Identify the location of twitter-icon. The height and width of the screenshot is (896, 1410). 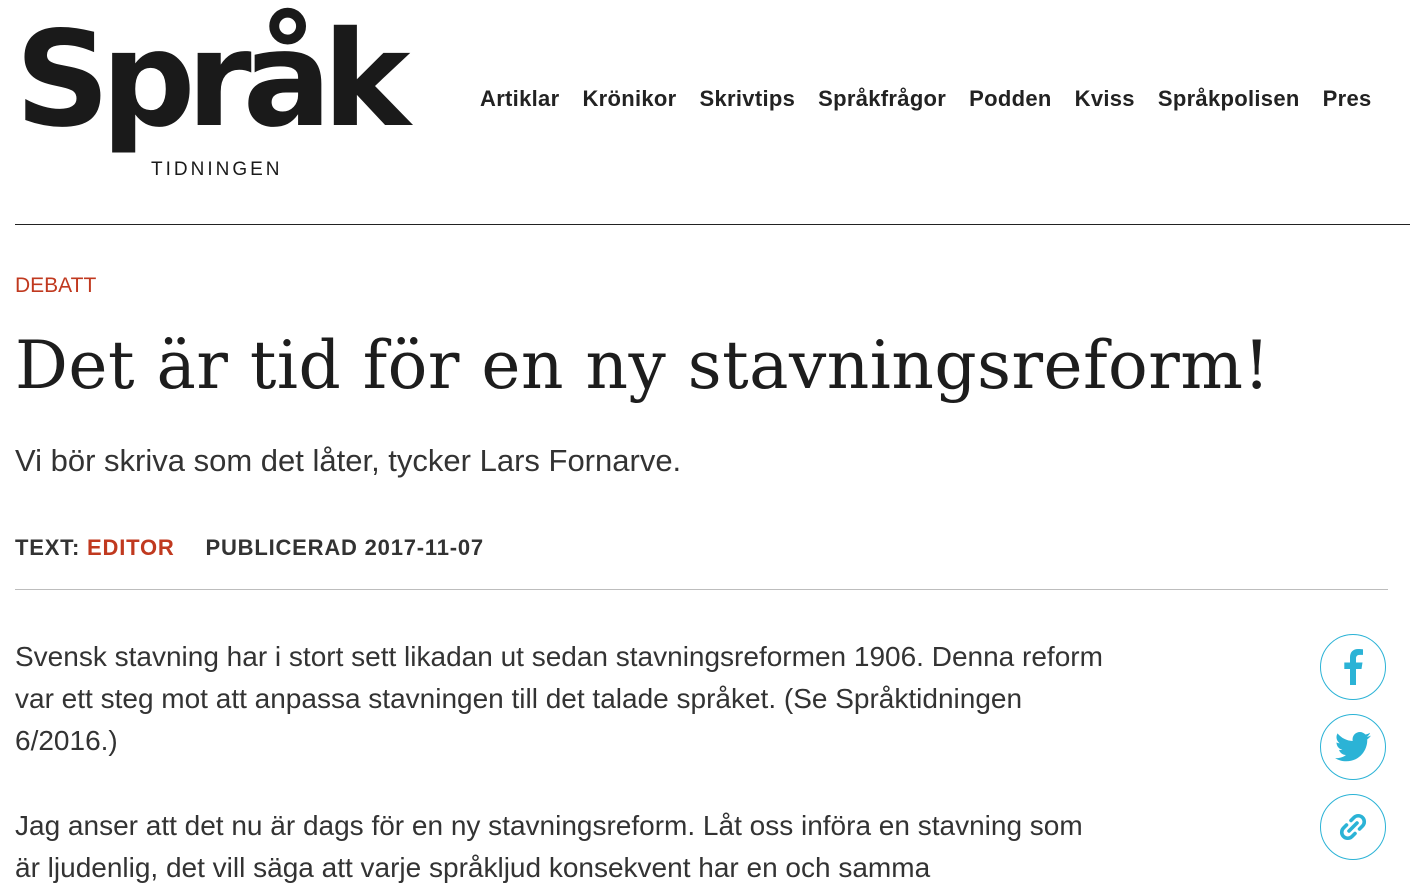
(1353, 747).